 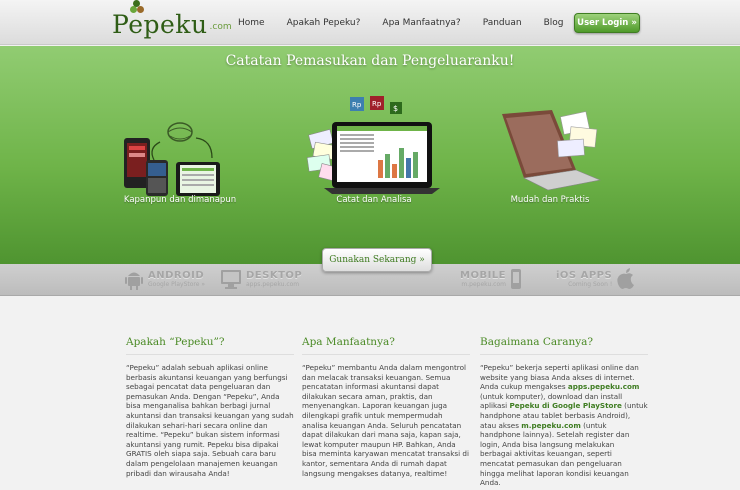 I want to click on apple-icon, so click(x=626, y=278).